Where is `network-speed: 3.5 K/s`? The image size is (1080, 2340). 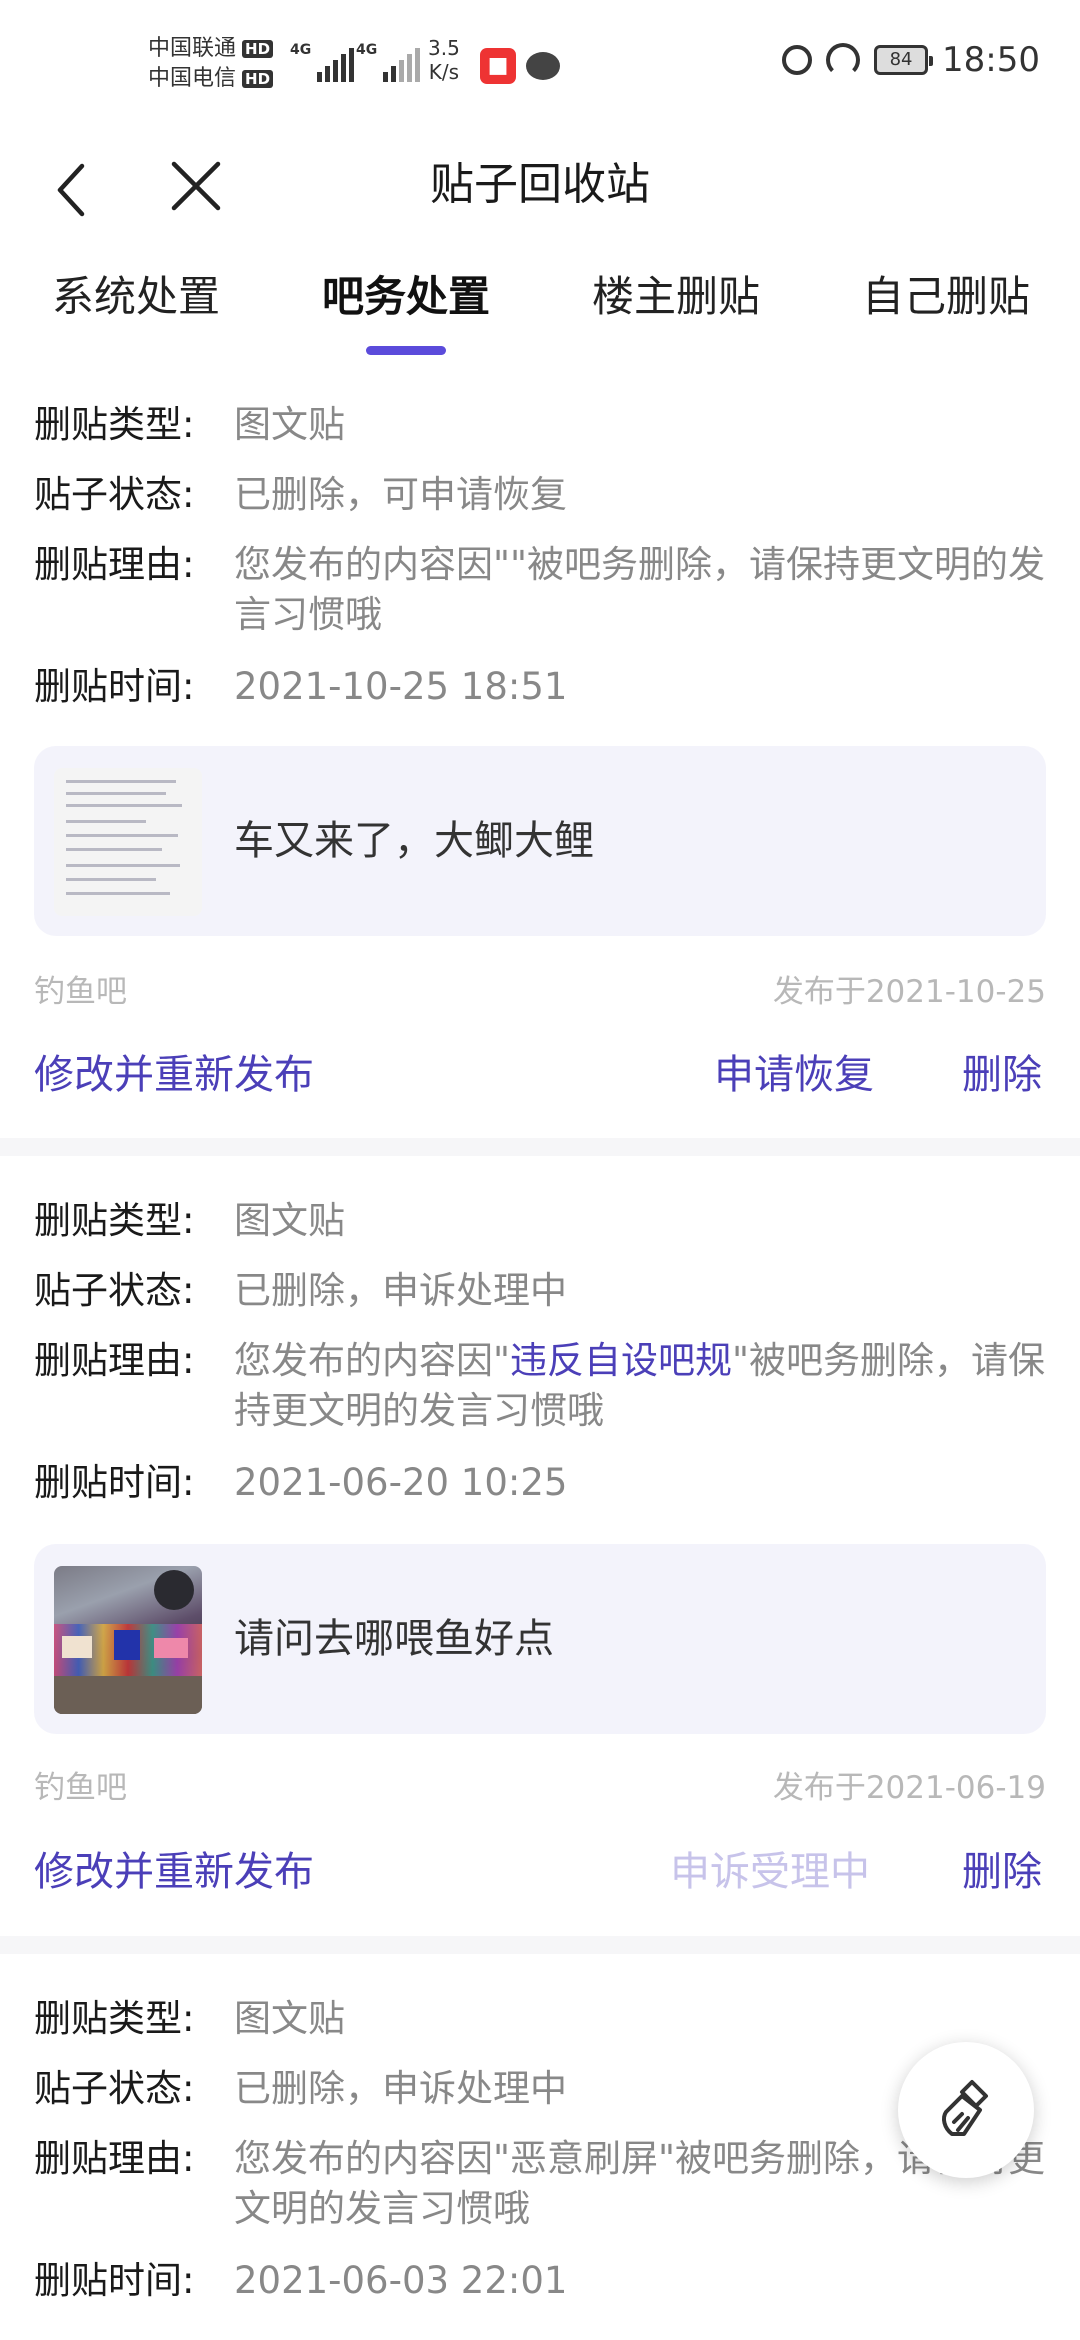 network-speed: 3.5 K/s is located at coordinates (444, 60).